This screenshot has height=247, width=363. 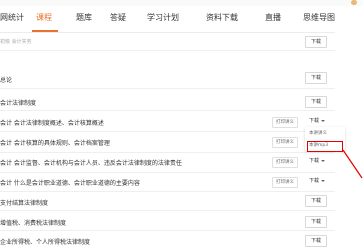 What do you see at coordinates (181, 19) in the screenshot?
I see `main-nav: 网统计 课程 题库 答疑 学习计划 资料下载 直播 思维导图` at bounding box center [181, 19].